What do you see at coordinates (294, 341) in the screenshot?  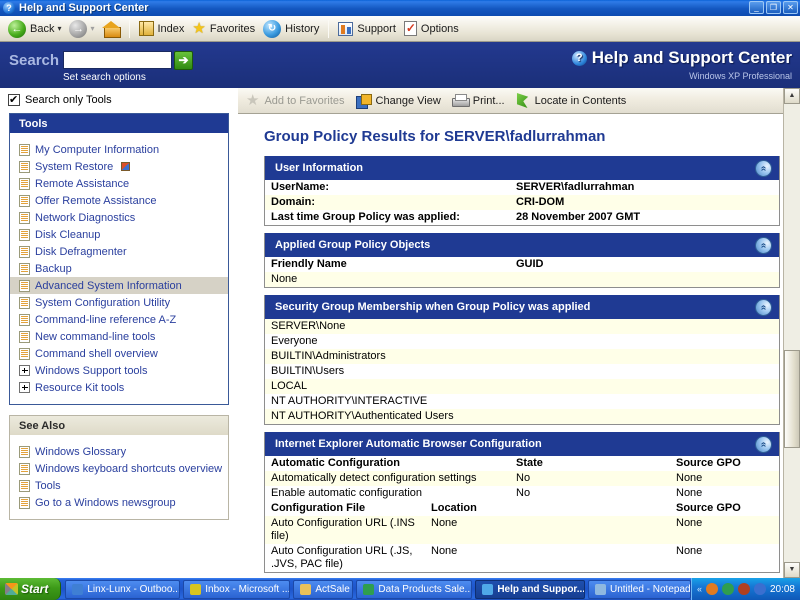 I see `table-cell: Everyone` at bounding box center [294, 341].